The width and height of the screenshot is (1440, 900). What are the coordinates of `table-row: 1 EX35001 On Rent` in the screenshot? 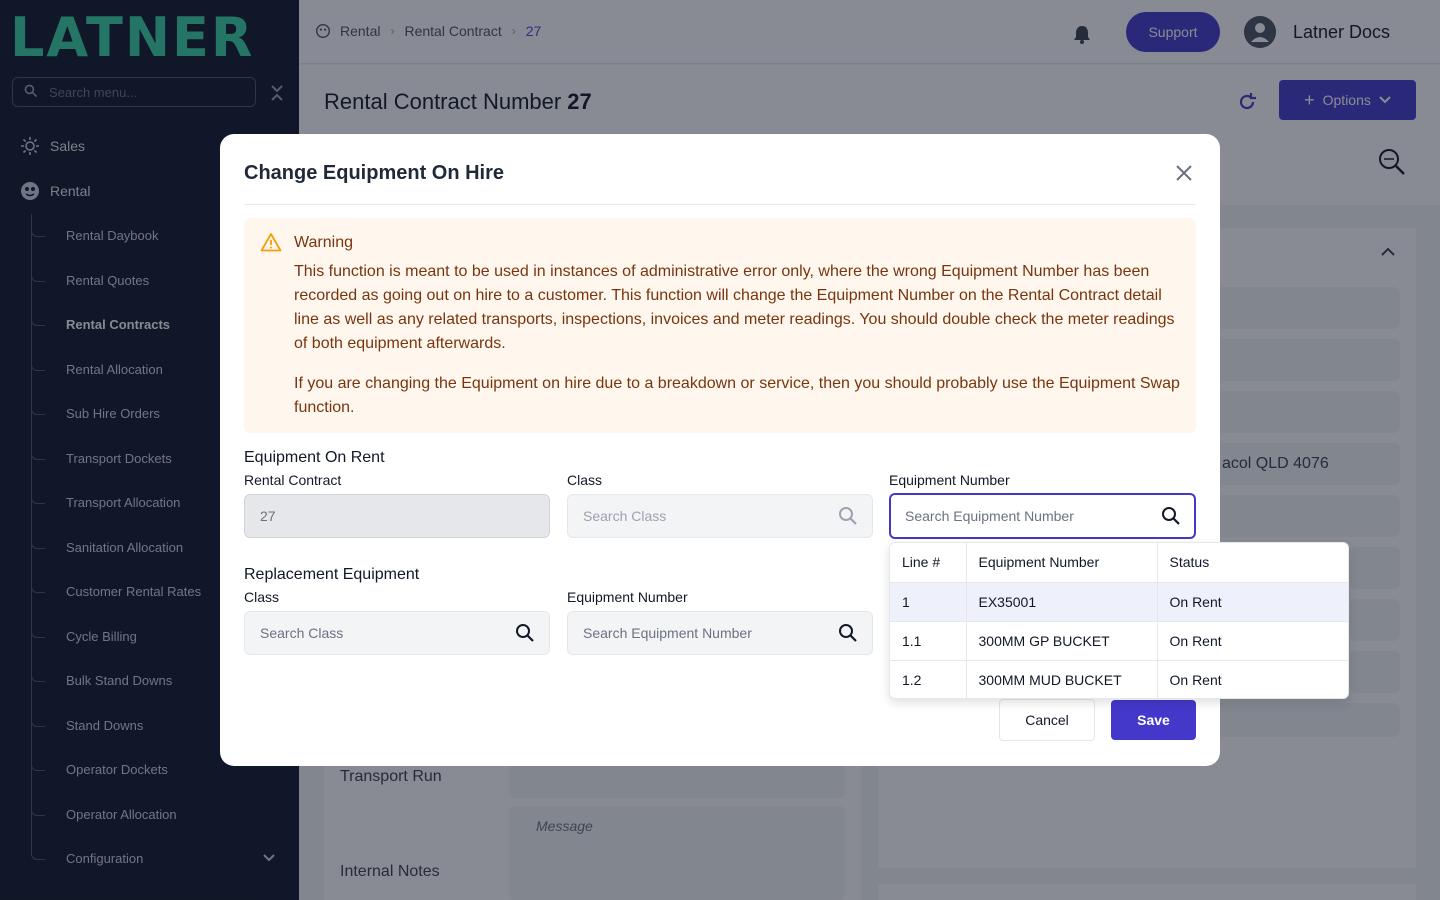 It's located at (1119, 602).